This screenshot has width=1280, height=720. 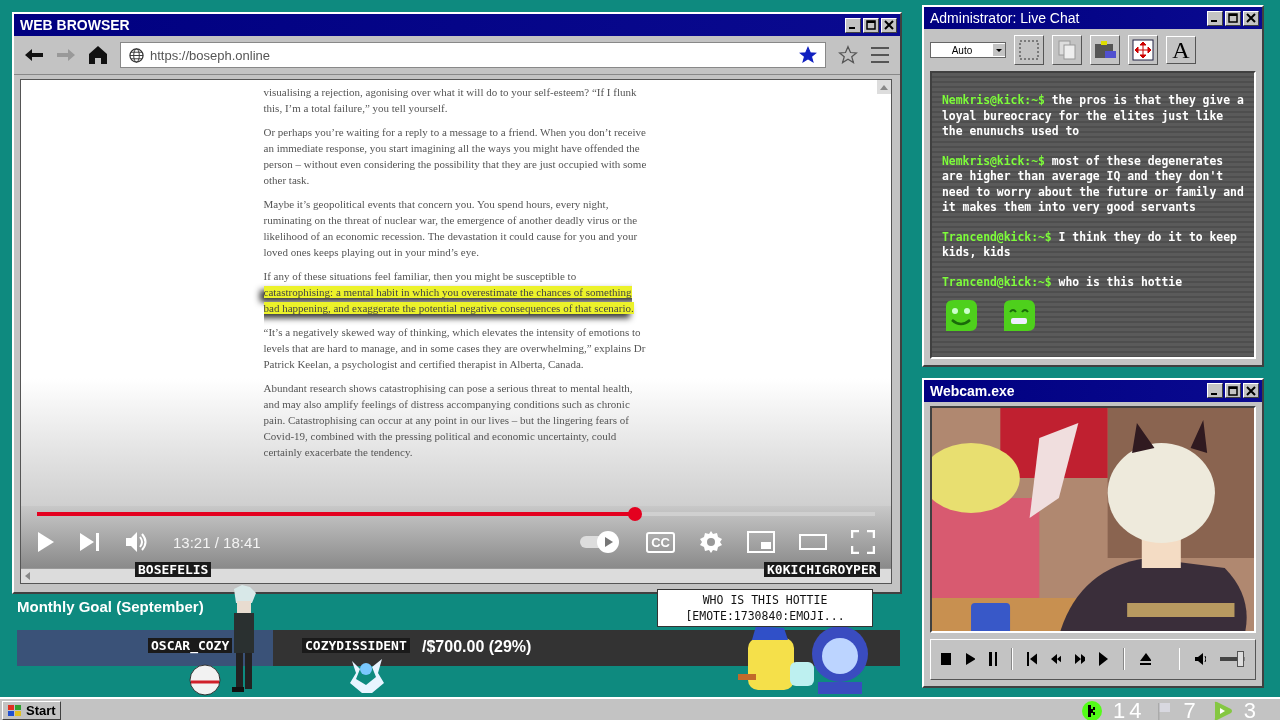 I want to click on video-time: 13:21 / 18:41, so click(x=217, y=542).